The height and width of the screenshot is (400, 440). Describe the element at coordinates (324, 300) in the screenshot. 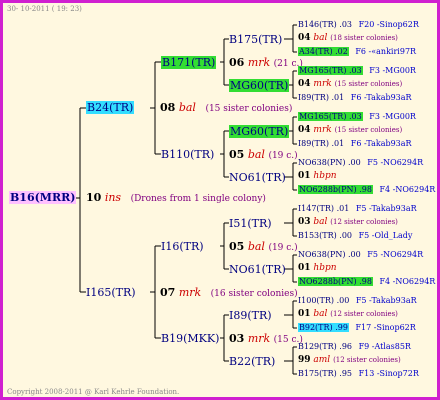

I see `g4-queen-id: I100(TR) .00` at that location.